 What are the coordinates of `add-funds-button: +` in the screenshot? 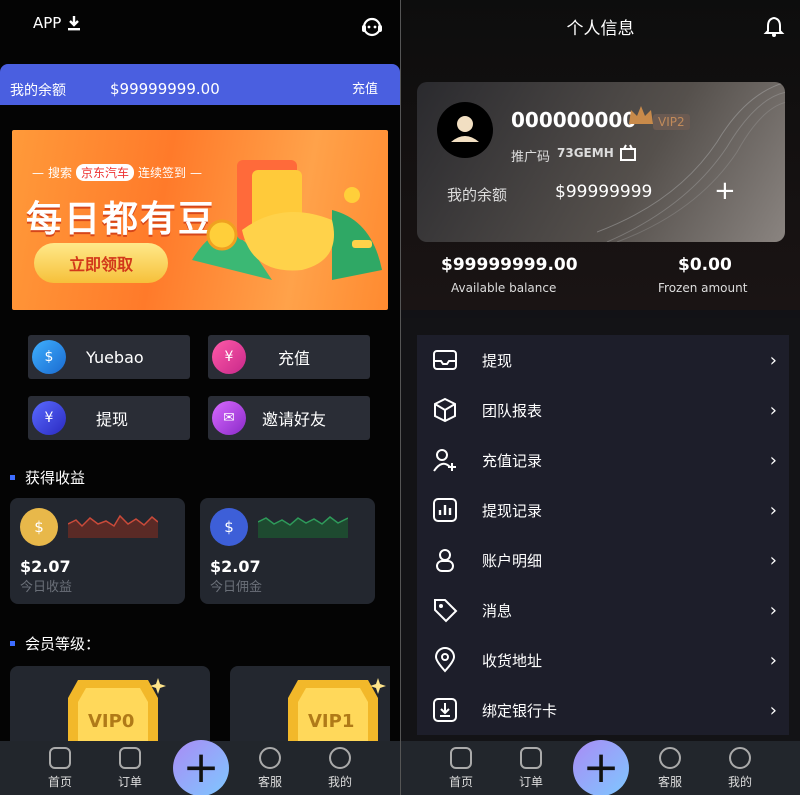 It's located at (725, 191).